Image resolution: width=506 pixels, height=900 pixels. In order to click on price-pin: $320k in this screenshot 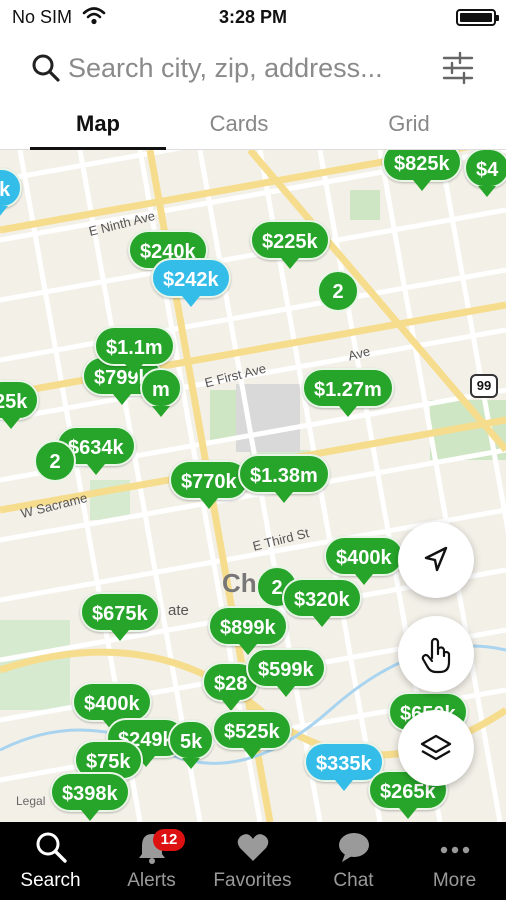, I will do `click(322, 602)`.